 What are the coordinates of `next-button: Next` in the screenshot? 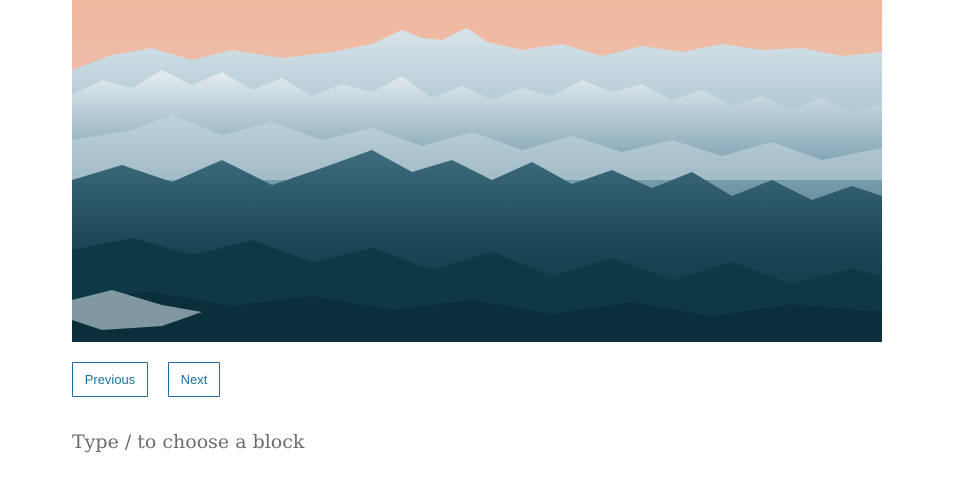 It's located at (194, 379).